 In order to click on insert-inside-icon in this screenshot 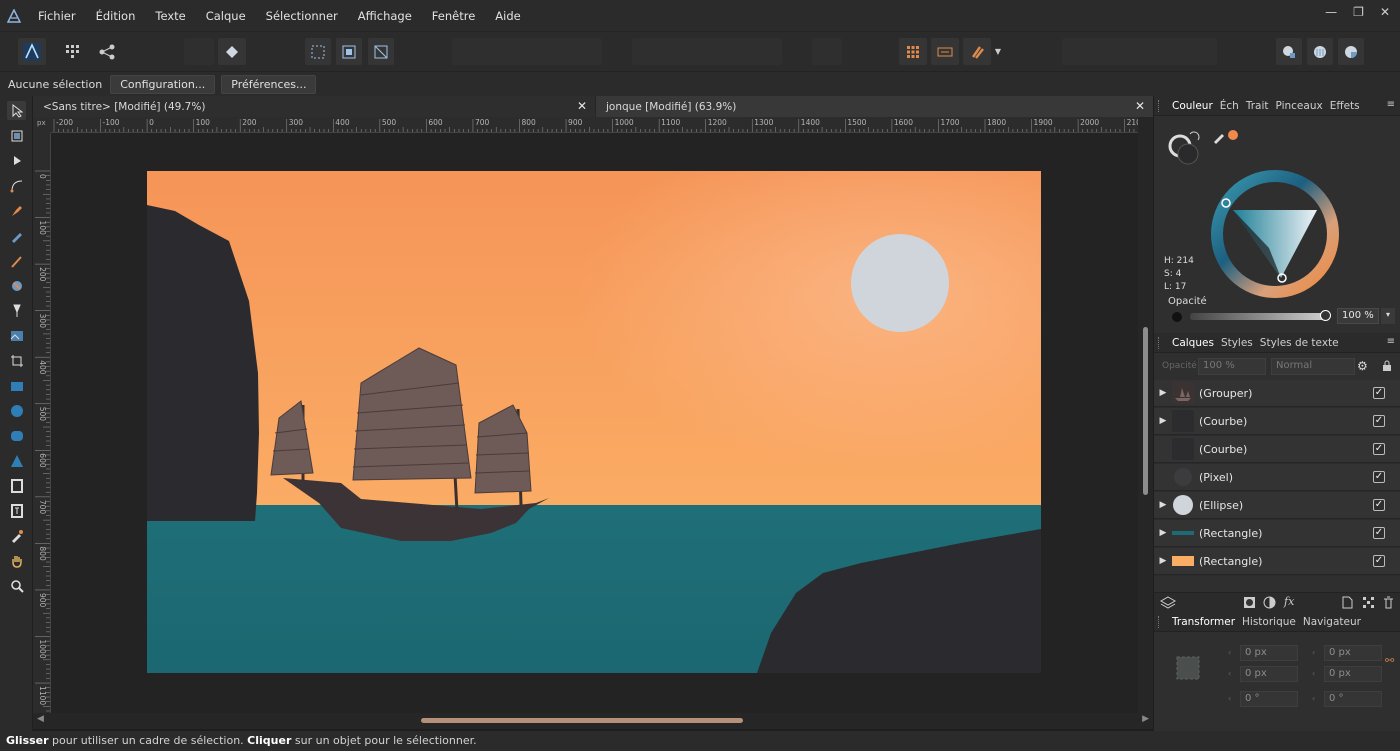, I will do `click(1289, 51)`.